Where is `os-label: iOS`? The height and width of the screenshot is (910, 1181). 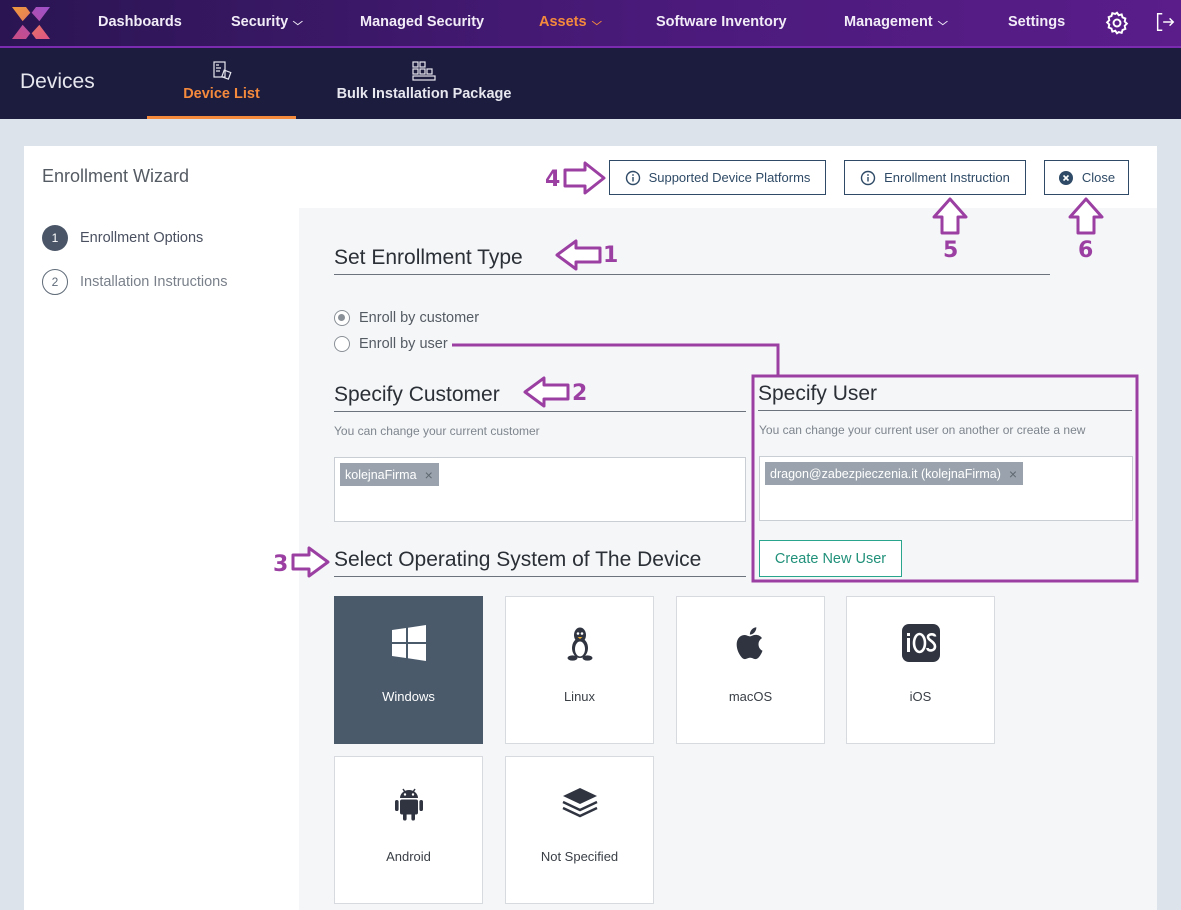
os-label: iOS is located at coordinates (920, 696).